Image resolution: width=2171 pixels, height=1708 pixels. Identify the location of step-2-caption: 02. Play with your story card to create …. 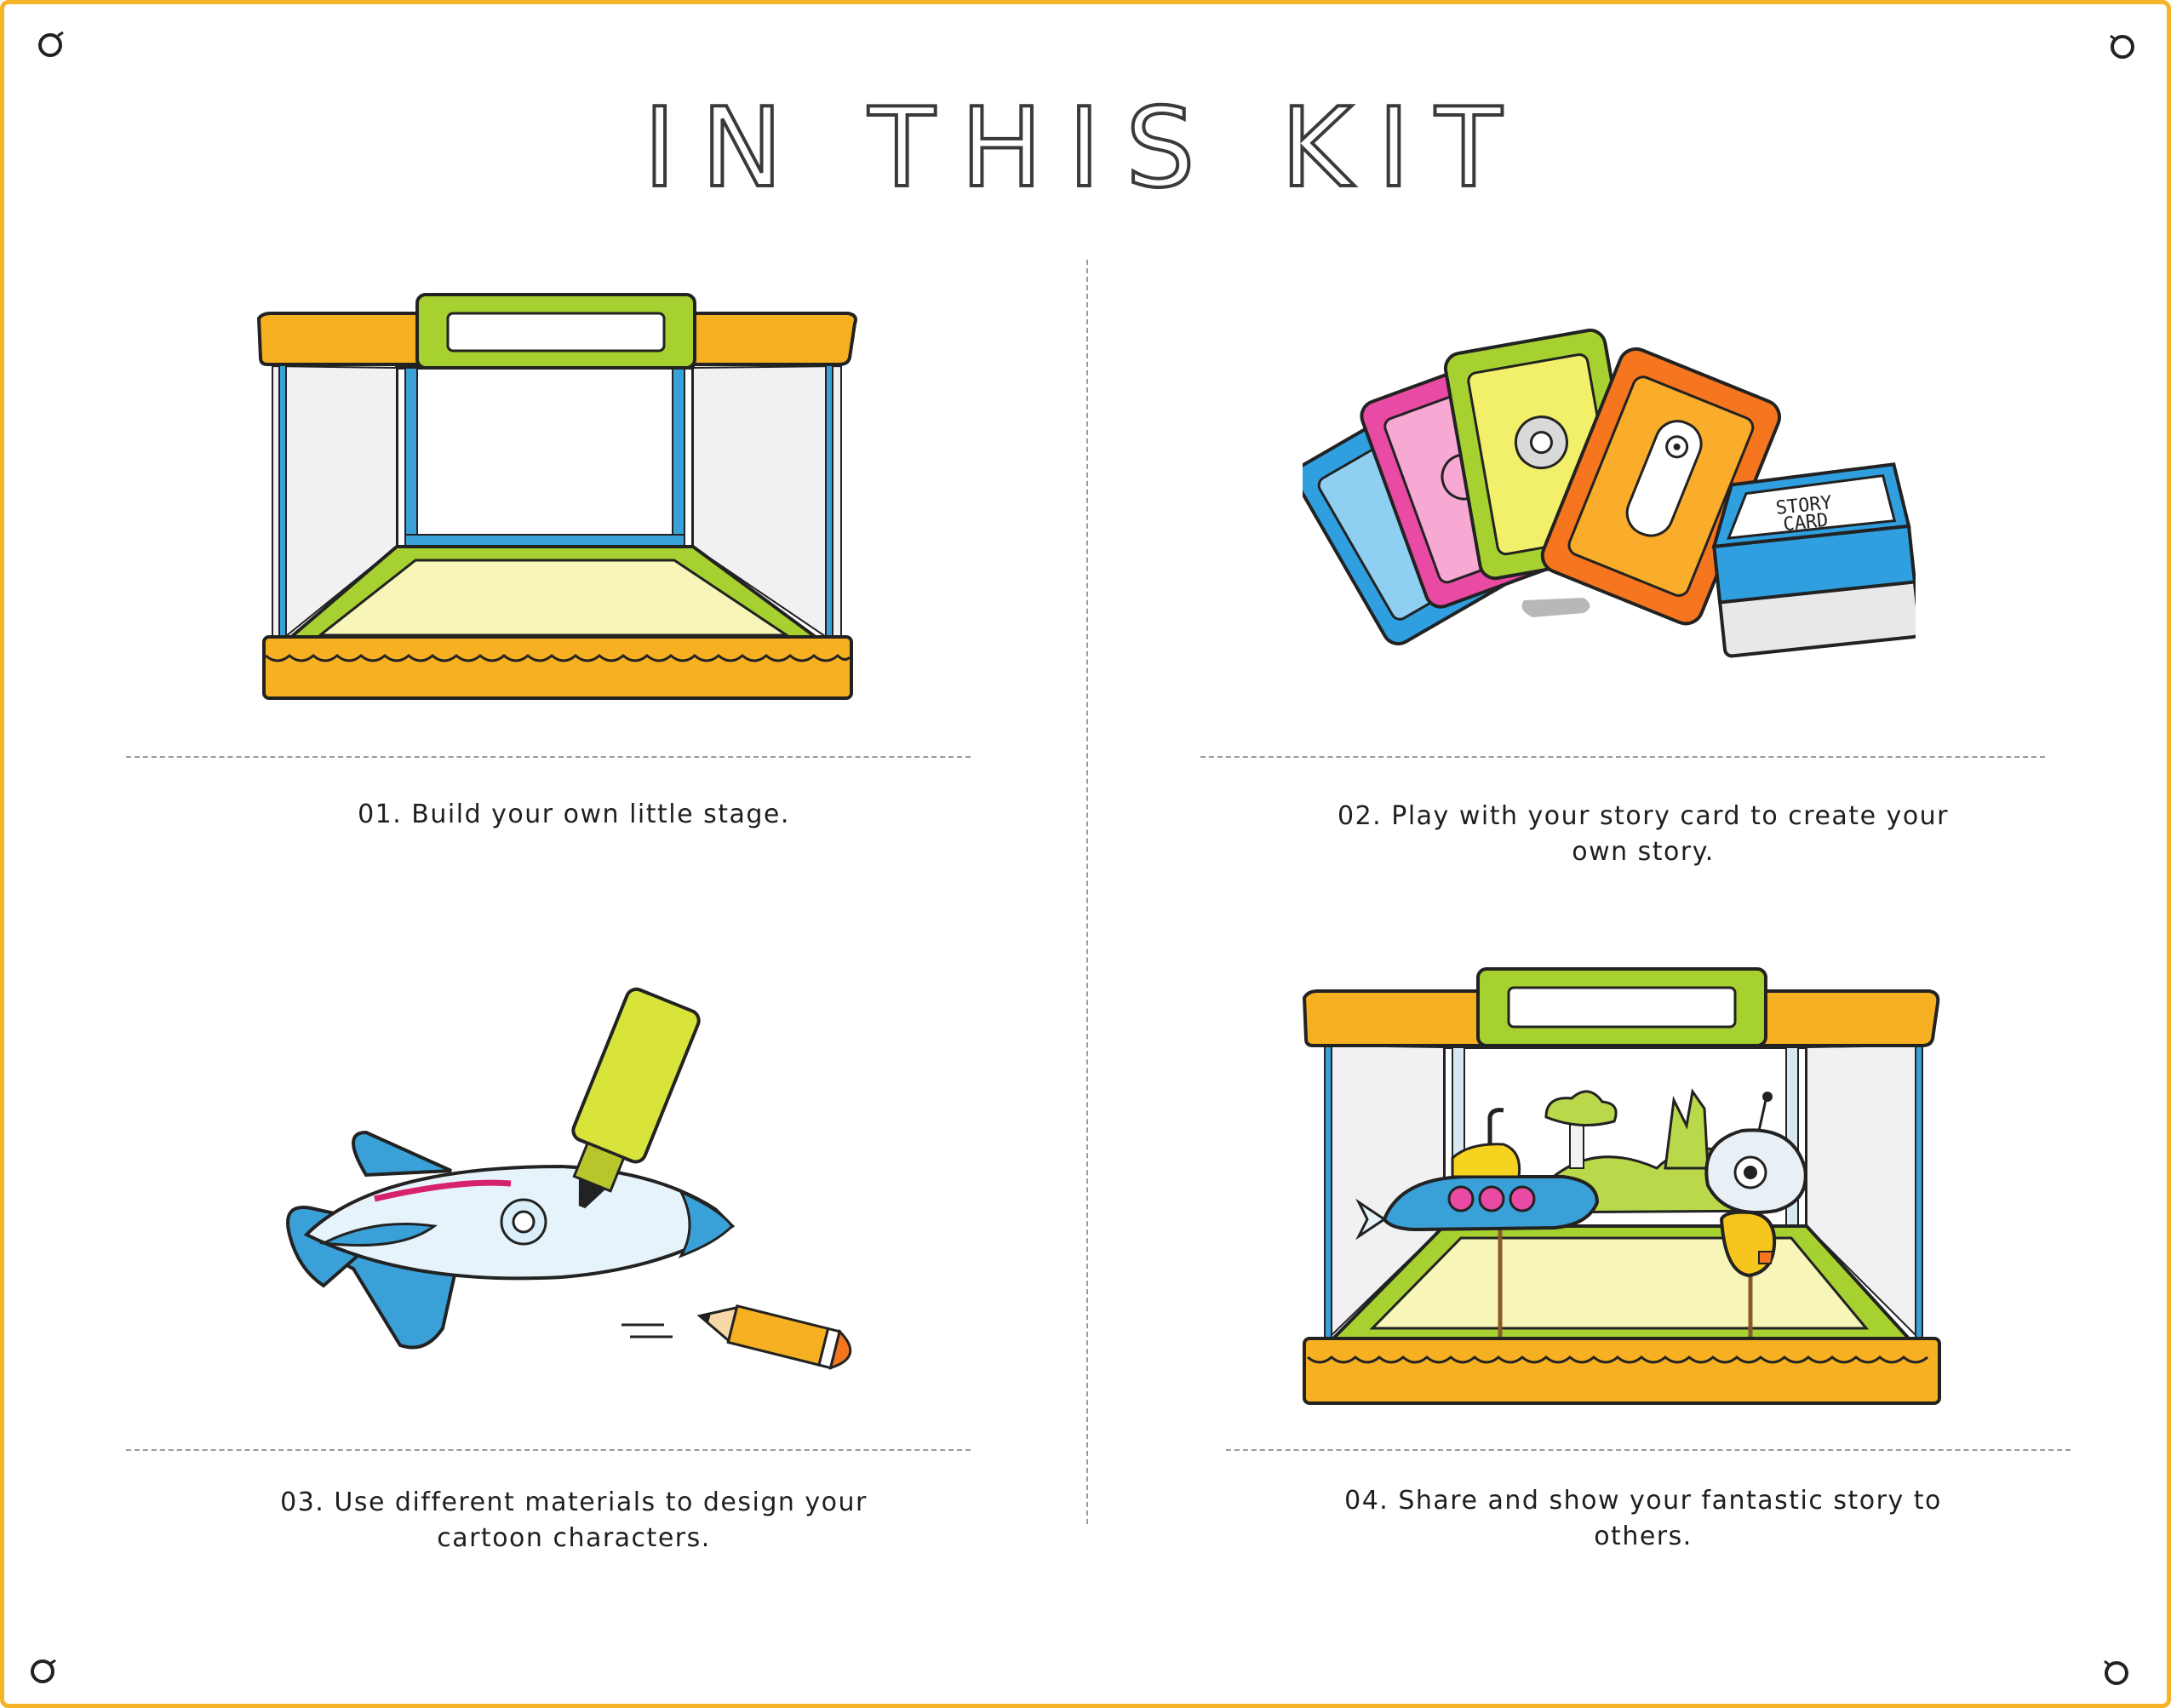
(1643, 834).